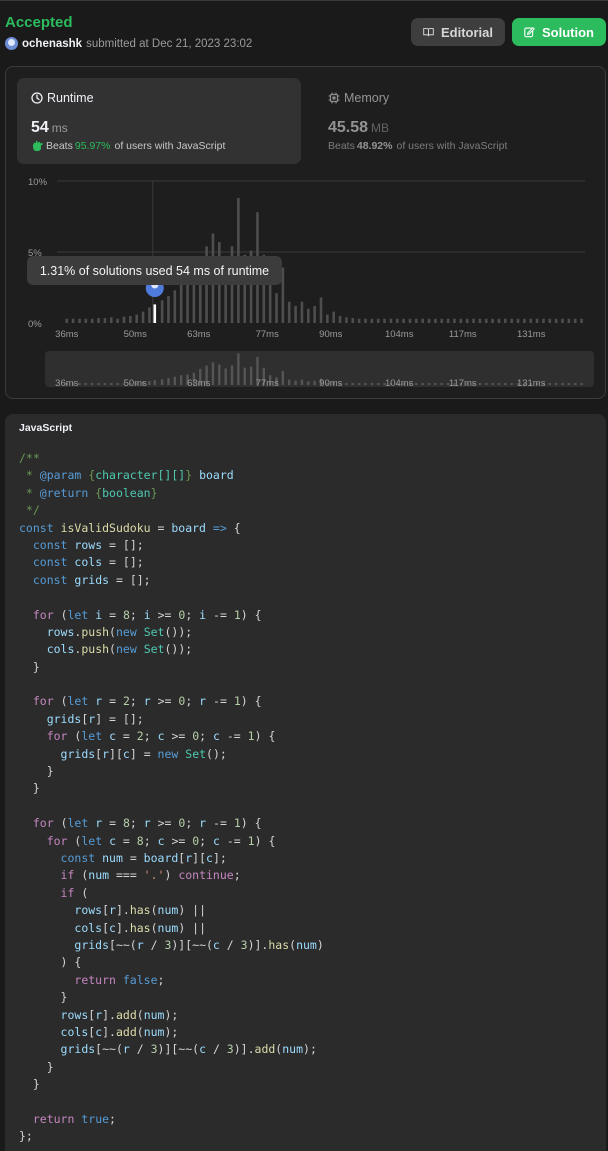  Describe the element at coordinates (154, 875) in the screenshot. I see `code-token: '.'` at that location.